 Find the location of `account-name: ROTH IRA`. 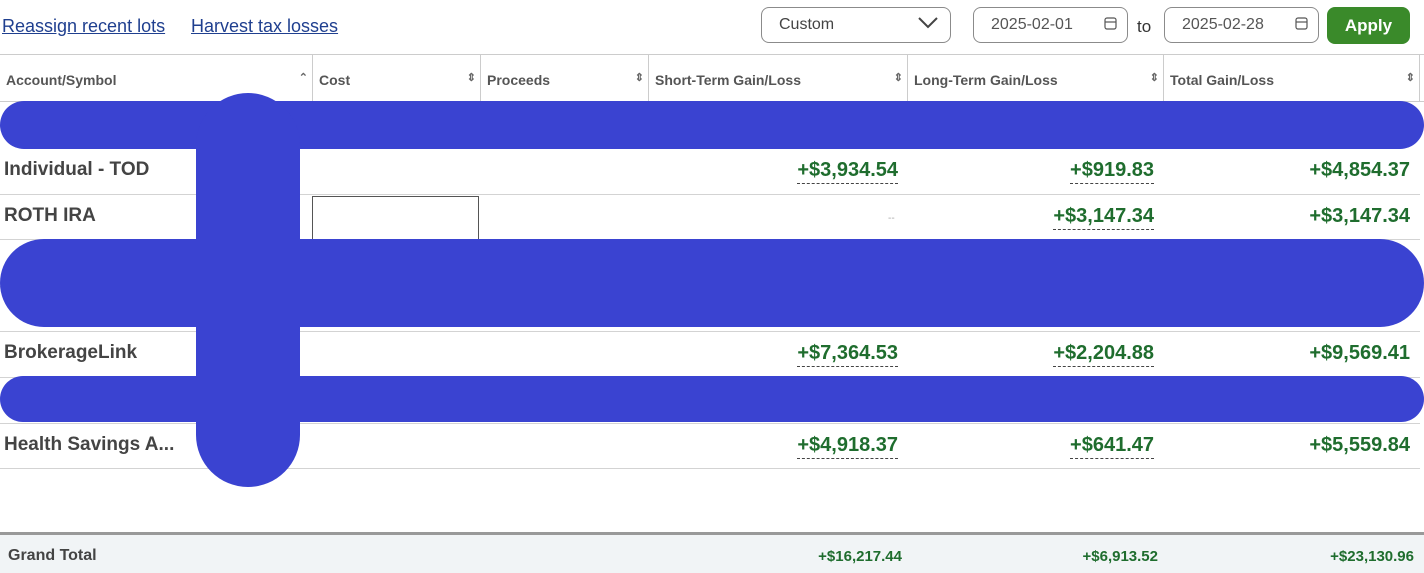

account-name: ROTH IRA is located at coordinates (50, 216).